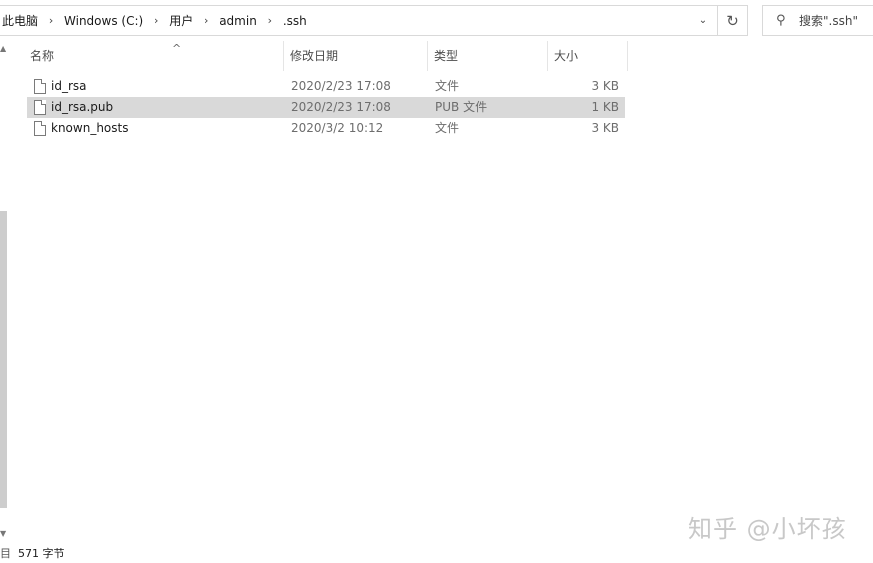 The height and width of the screenshot is (563, 873). What do you see at coordinates (566, 56) in the screenshot?
I see `column-header-size-label: 大小` at bounding box center [566, 56].